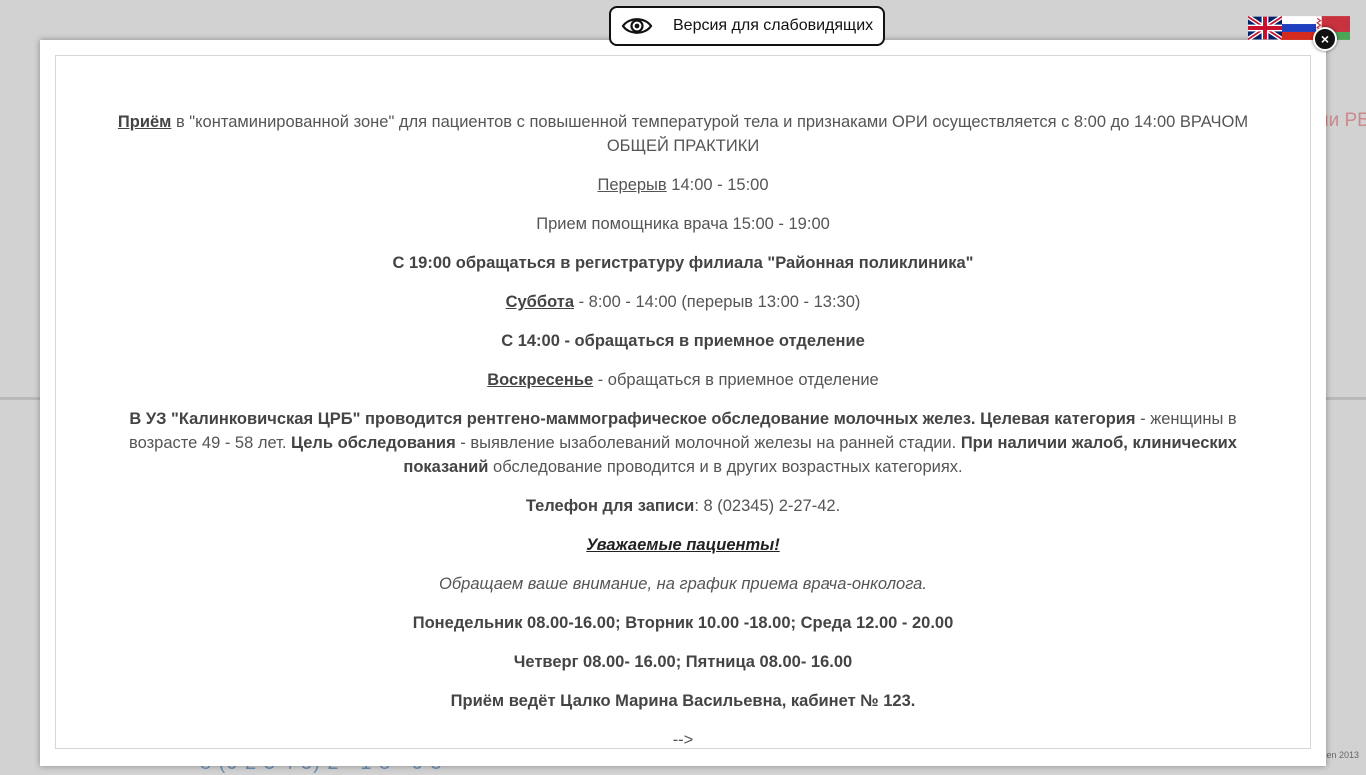 This screenshot has height=775, width=1366. I want to click on low-vision-version-label: Версия для слабовидящих, so click(773, 25).